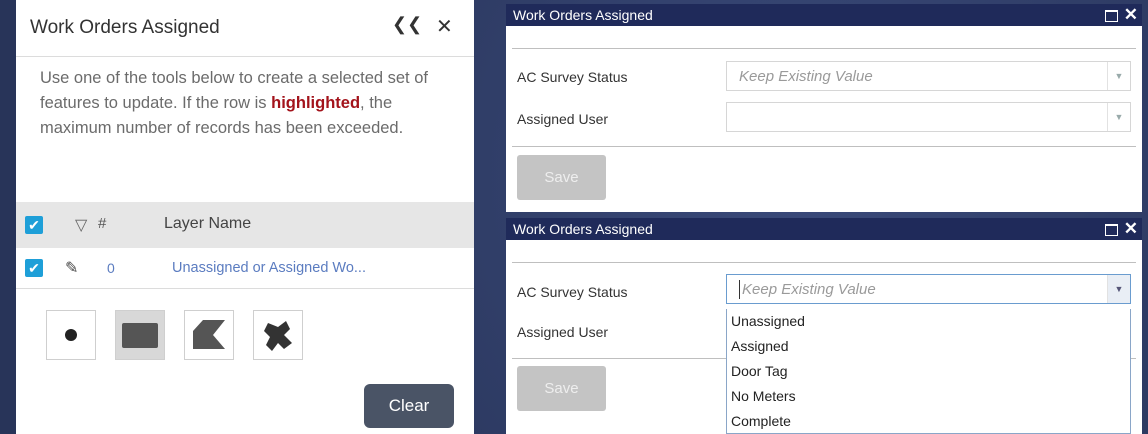  I want to click on select-all-checkbox: ✔, so click(34, 225).